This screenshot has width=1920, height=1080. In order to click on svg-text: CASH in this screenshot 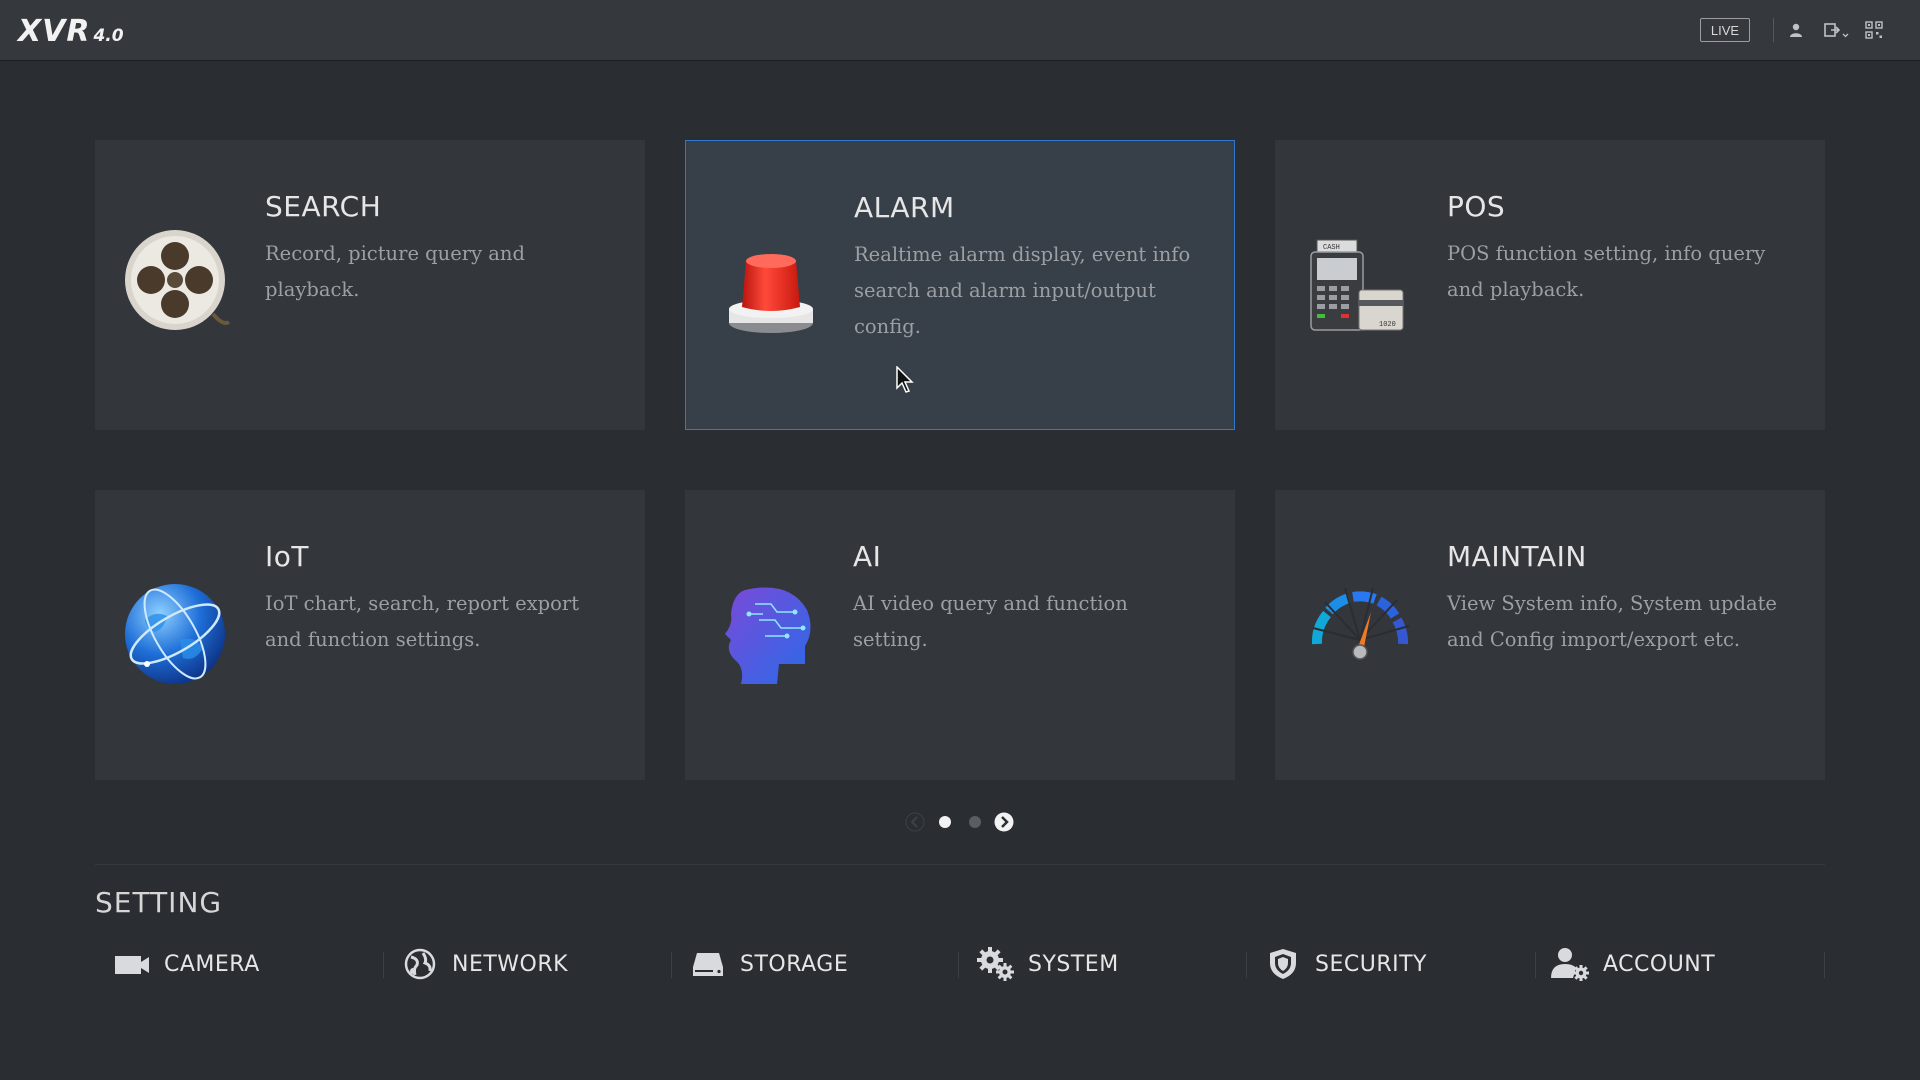, I will do `click(1331, 248)`.